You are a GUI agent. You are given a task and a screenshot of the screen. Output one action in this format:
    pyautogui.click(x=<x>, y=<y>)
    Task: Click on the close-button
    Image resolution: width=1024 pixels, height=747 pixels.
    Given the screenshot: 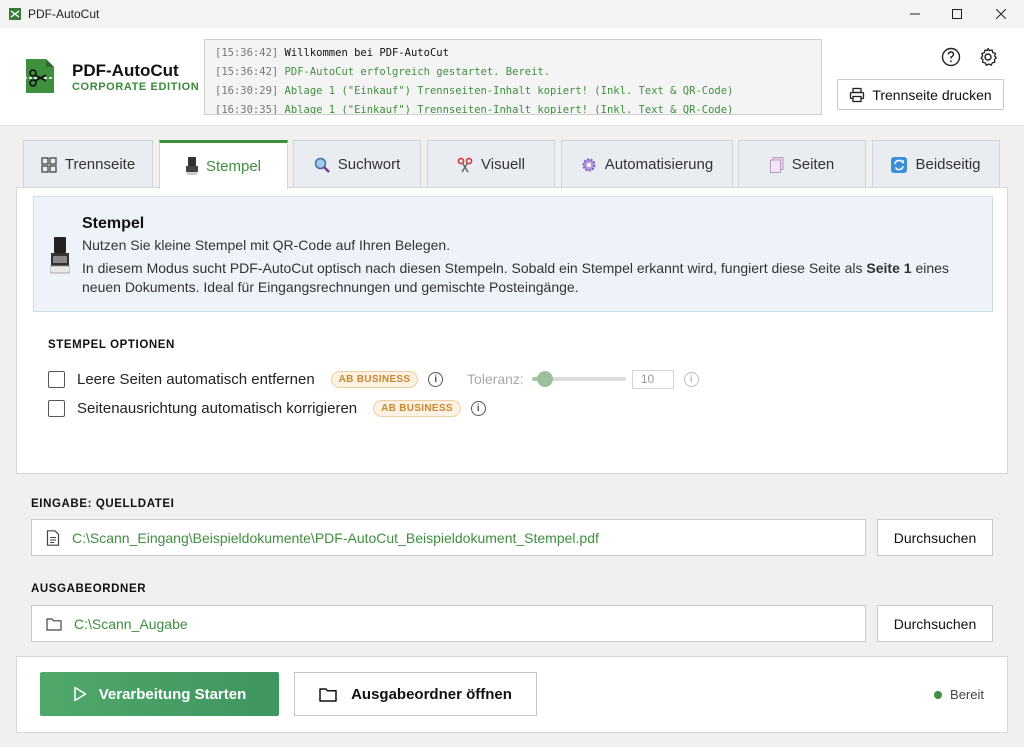 What is the action you would take?
    pyautogui.click(x=1001, y=14)
    